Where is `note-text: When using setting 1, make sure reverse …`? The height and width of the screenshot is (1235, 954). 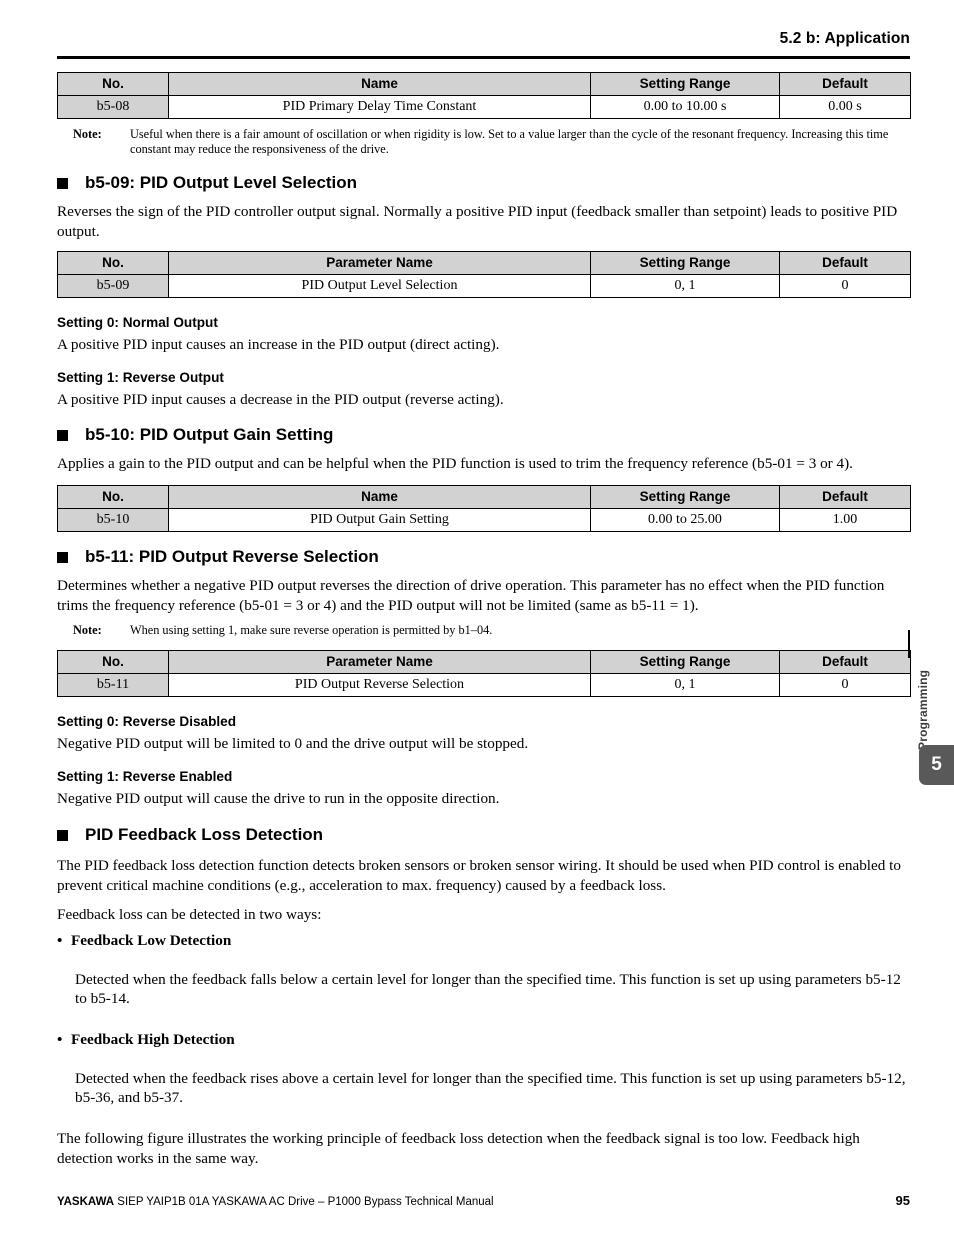 note-text: When using setting 1, make sure reverse … is located at coordinates (311, 630).